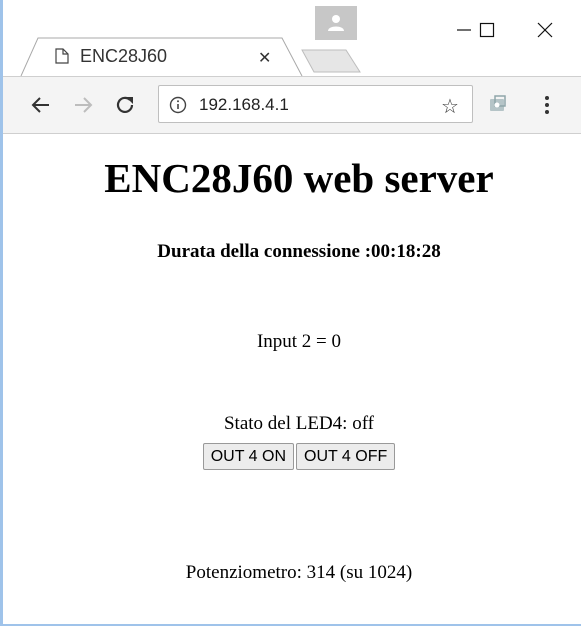 Image resolution: width=581 pixels, height=626 pixels. Describe the element at coordinates (299, 423) in the screenshot. I see `led-status: Stato del LED4: off` at that location.